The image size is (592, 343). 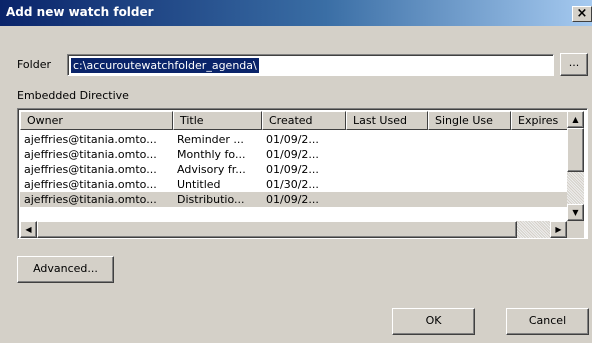 What do you see at coordinates (575, 229) in the screenshot?
I see `scrollbar-corner` at bounding box center [575, 229].